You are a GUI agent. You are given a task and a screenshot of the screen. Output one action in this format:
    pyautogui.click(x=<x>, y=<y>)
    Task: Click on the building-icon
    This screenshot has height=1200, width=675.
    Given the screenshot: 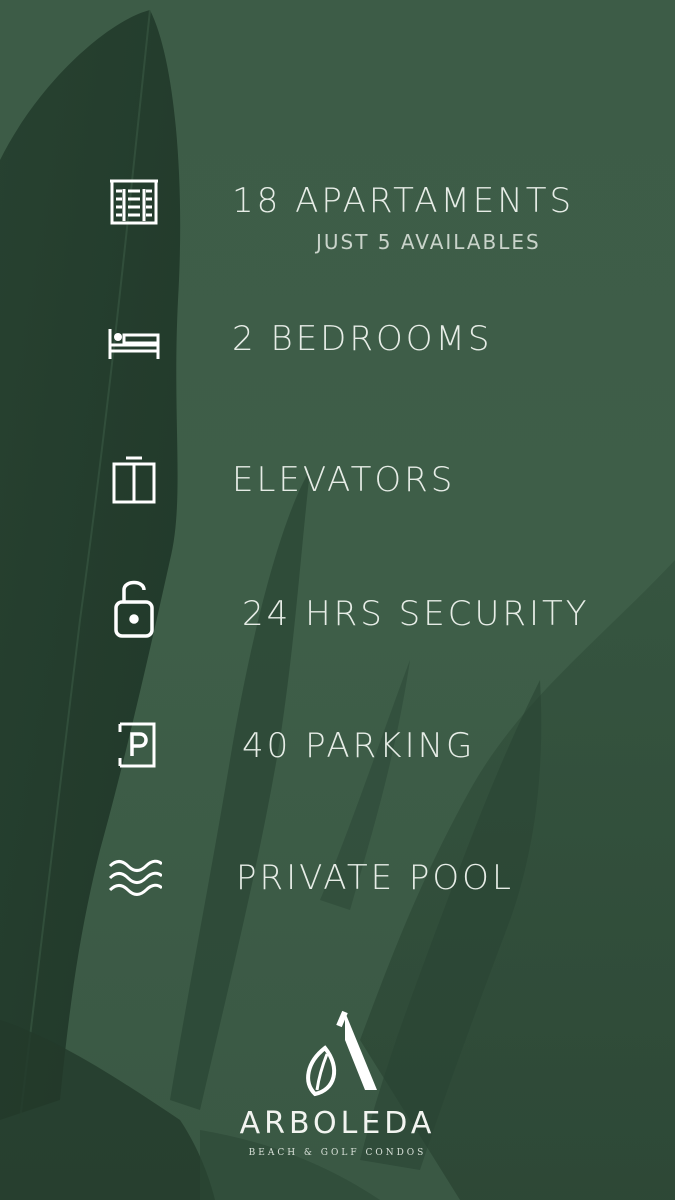 What is the action you would take?
    pyautogui.click(x=134, y=203)
    